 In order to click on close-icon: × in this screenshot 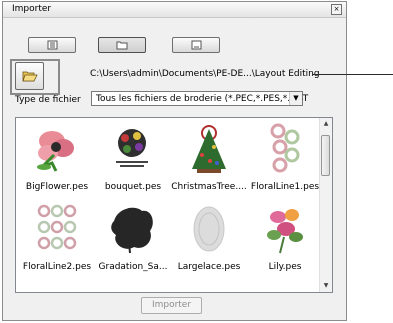, I will do `click(336, 9)`.